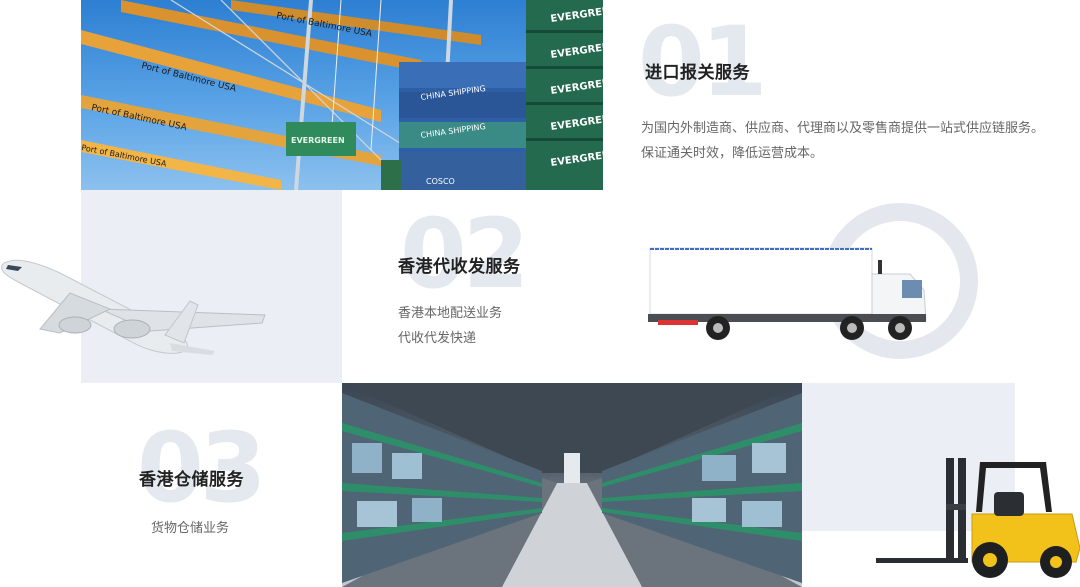  What do you see at coordinates (440, 181) in the screenshot?
I see `container-label: COSCO` at bounding box center [440, 181].